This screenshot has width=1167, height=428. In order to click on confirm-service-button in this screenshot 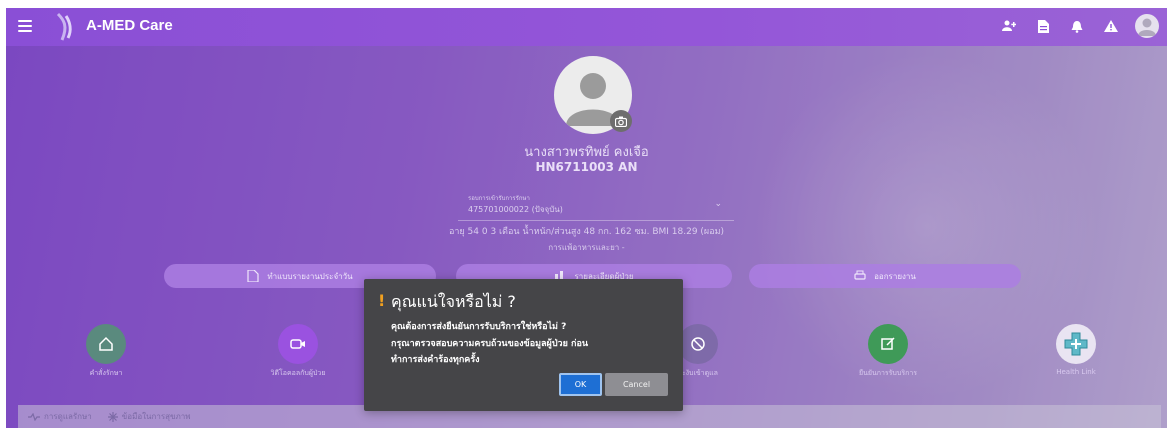, I will do `click(888, 344)`.